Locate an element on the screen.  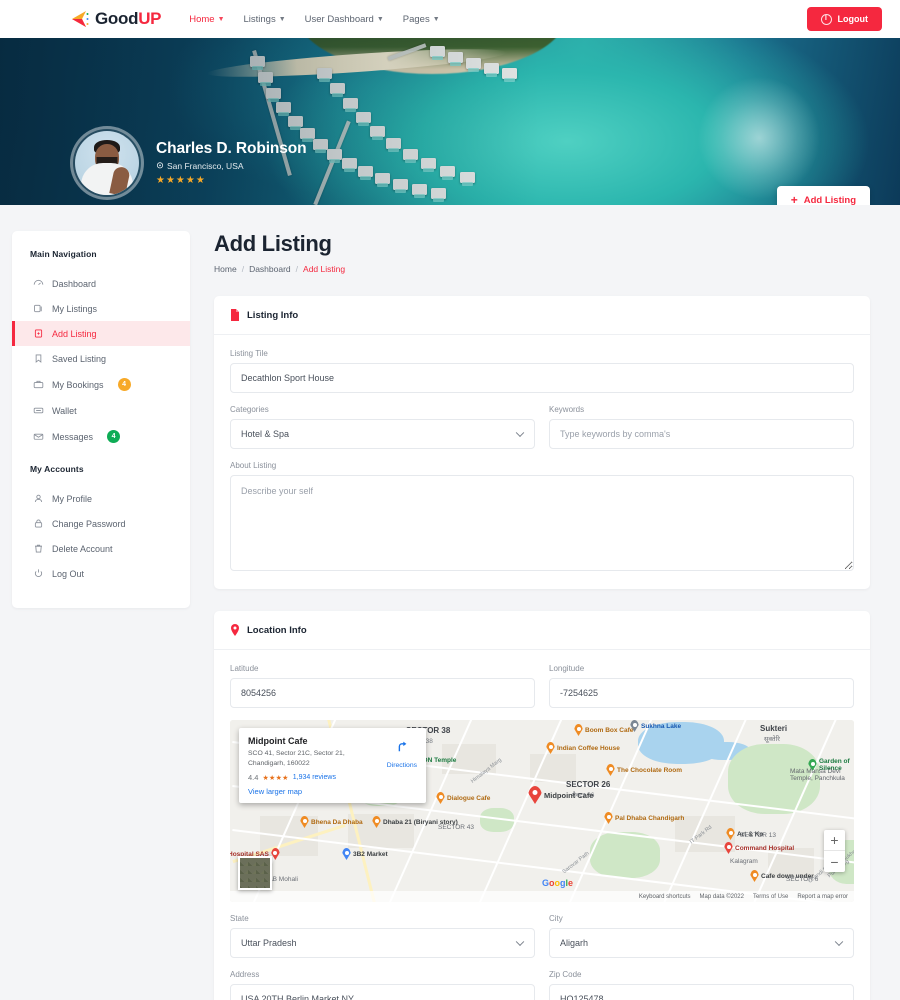
add-listing-button: + Add Listing is located at coordinates (823, 195).